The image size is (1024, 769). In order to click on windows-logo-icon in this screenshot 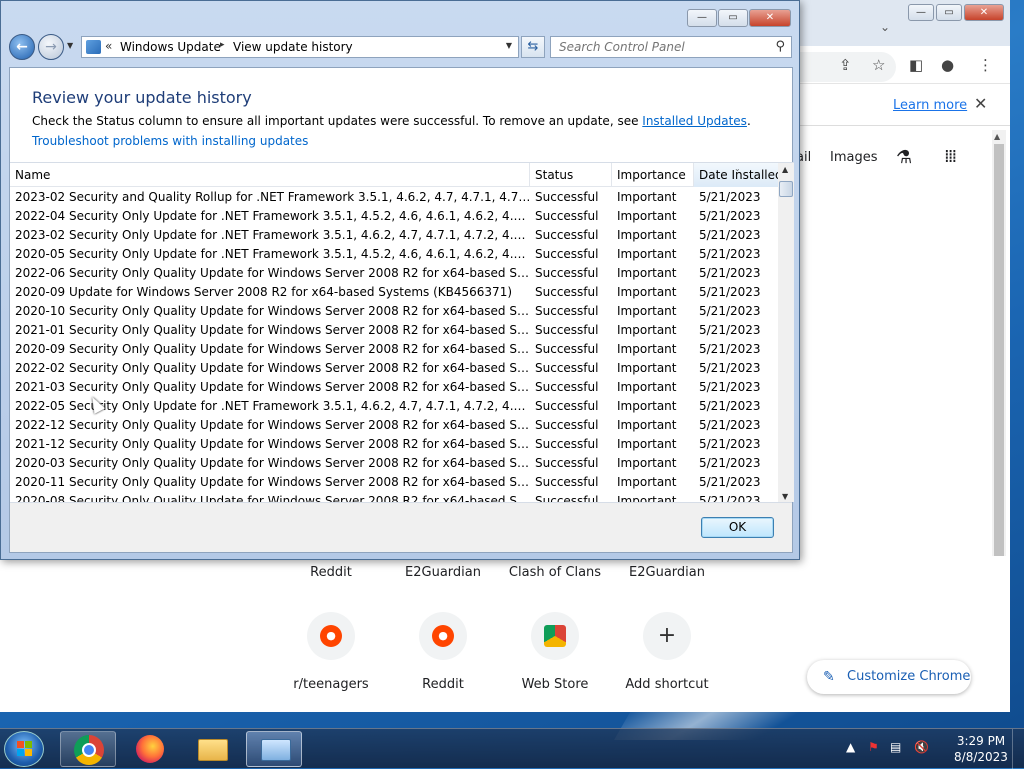, I will do `click(25, 749)`.